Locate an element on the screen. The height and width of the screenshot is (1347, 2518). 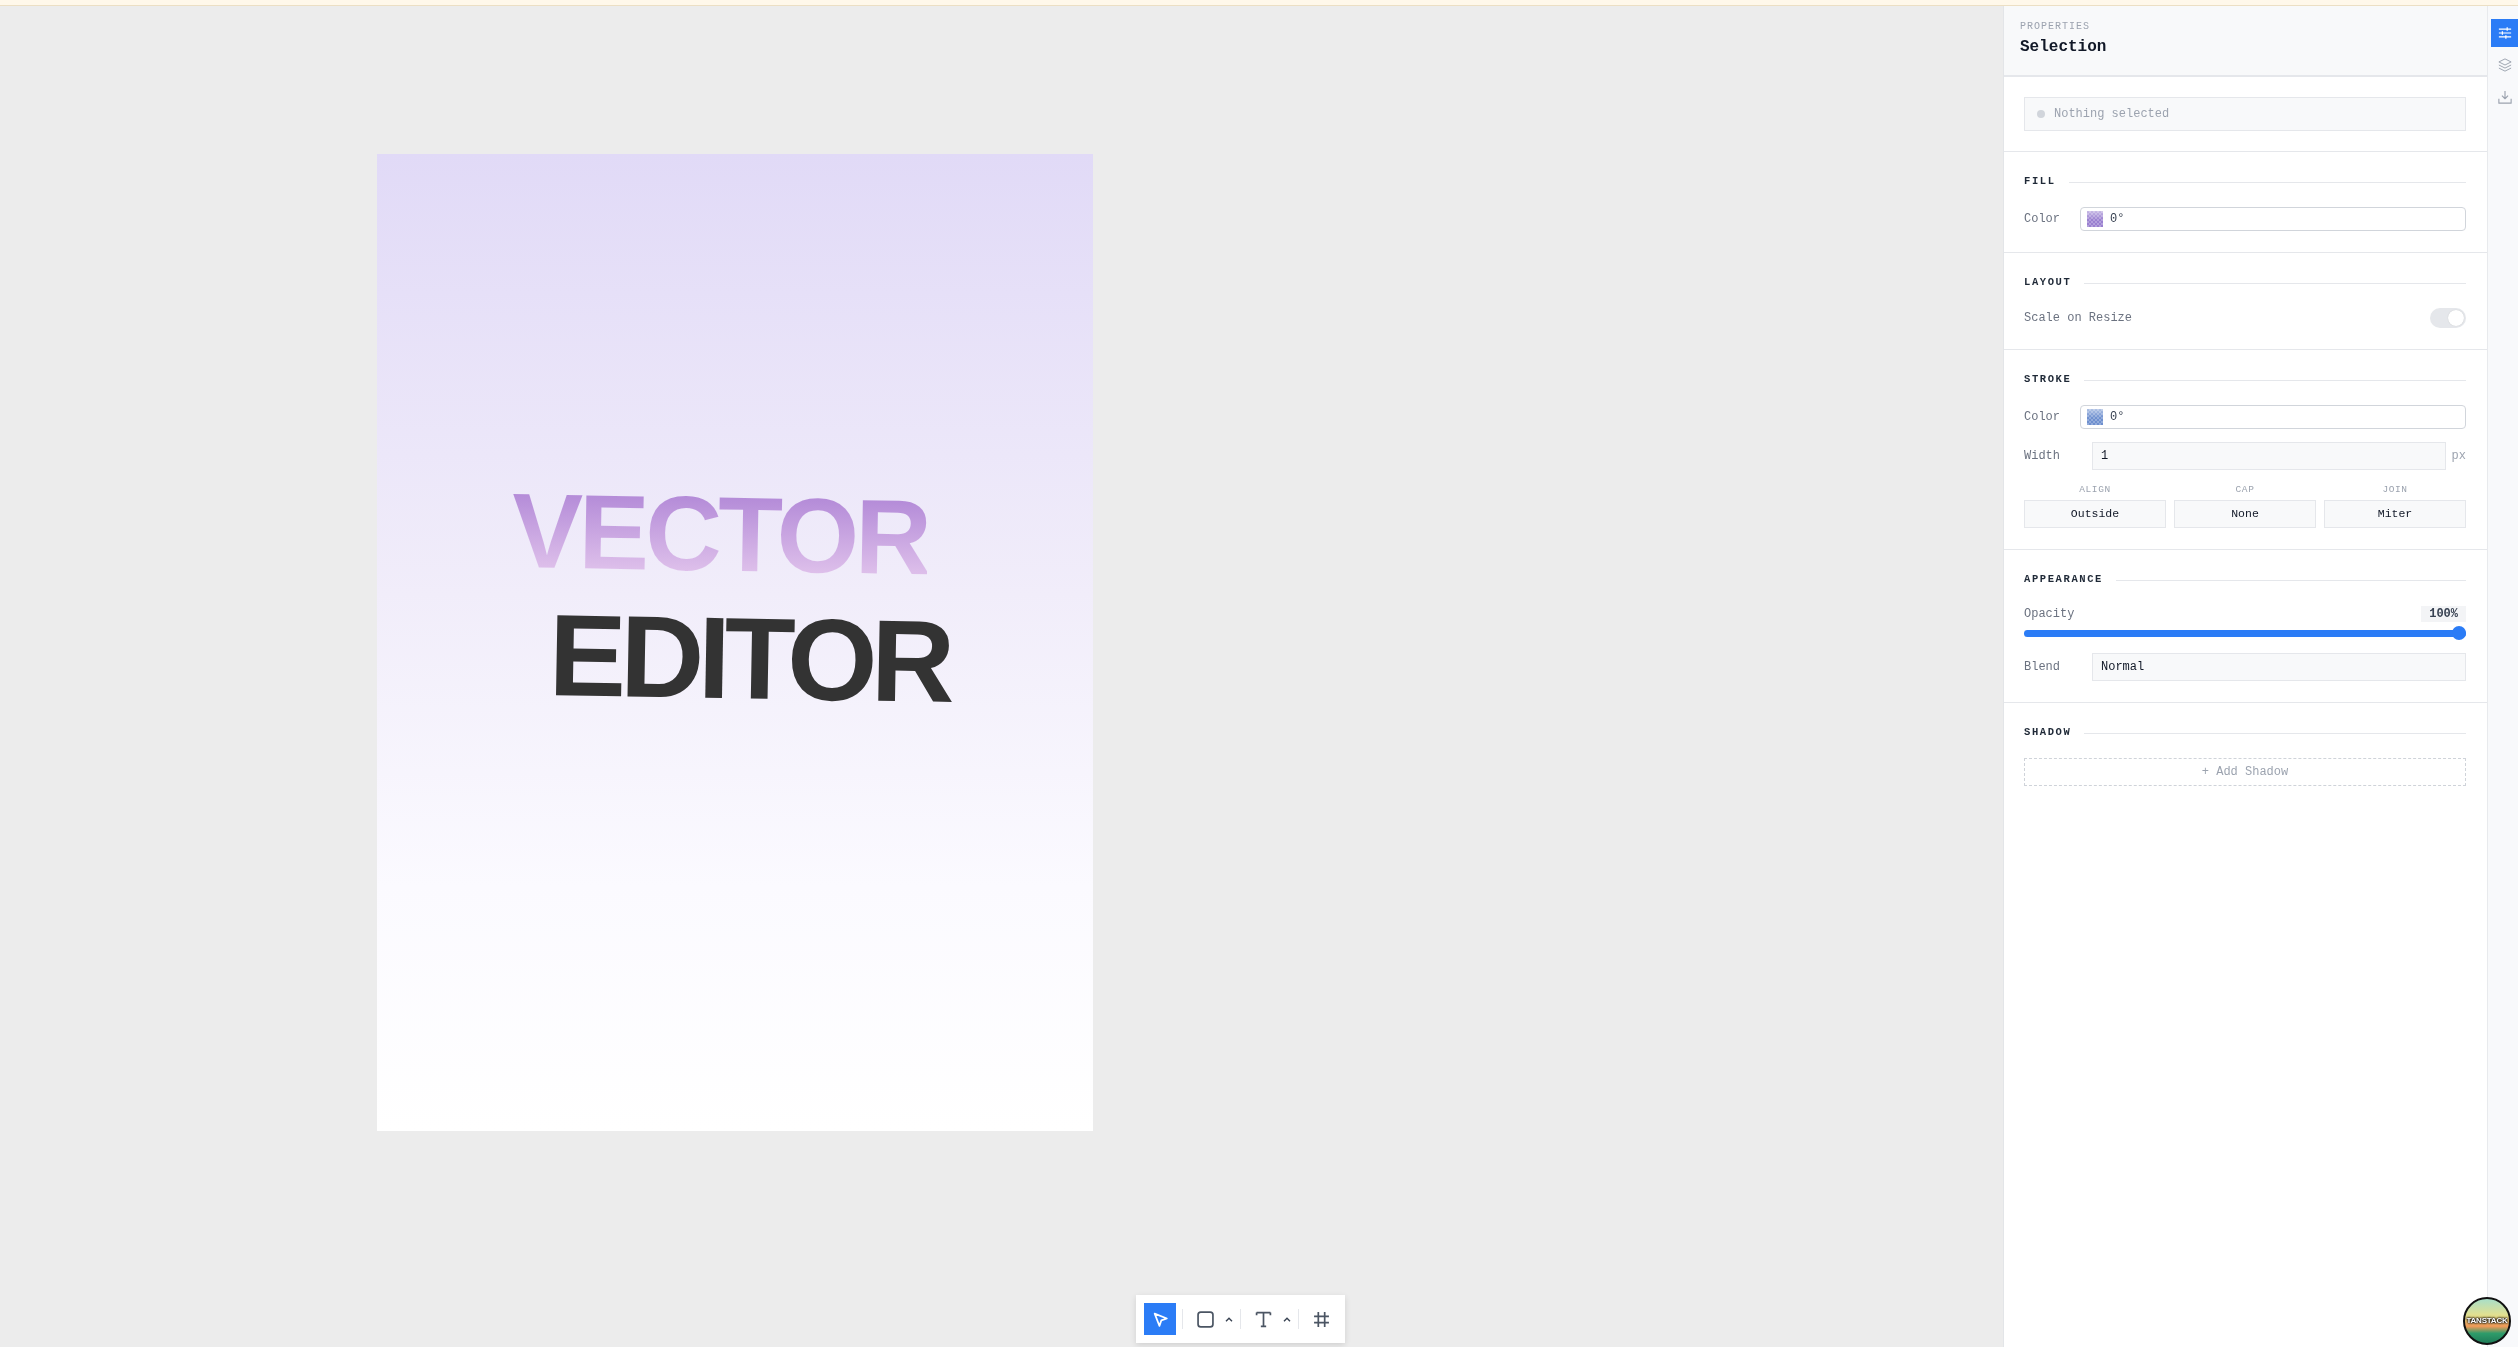
rail-tab is located at coordinates (2504, 33).